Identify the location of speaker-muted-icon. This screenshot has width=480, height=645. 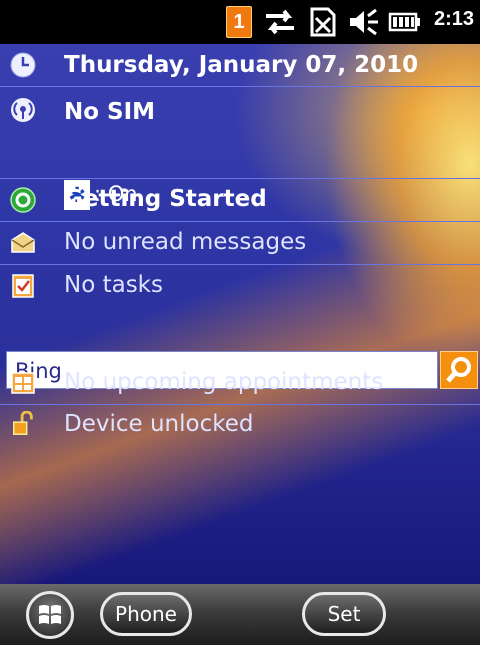
(363, 22).